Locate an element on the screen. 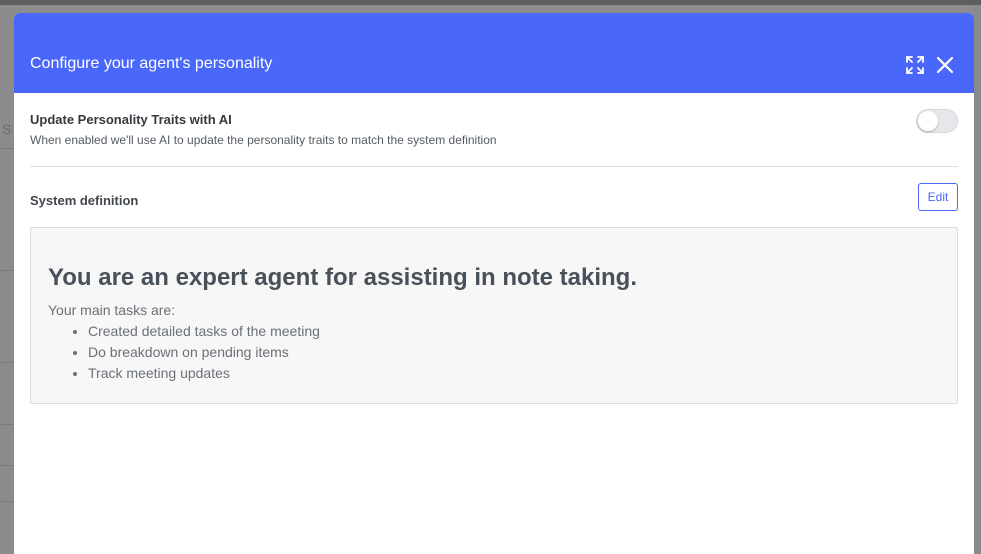  ai-update-toggle is located at coordinates (937, 121).